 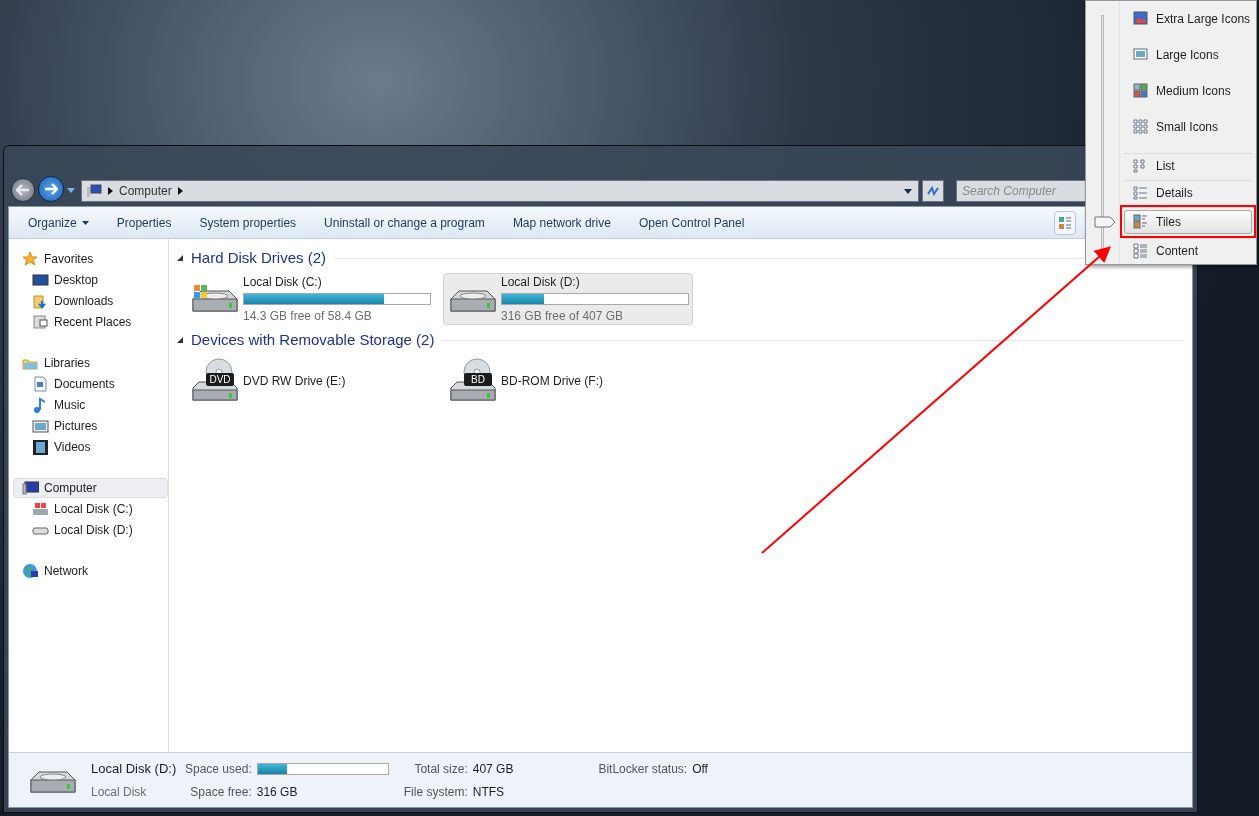 I want to click on toolbar-button: Properties, so click(x=144, y=222).